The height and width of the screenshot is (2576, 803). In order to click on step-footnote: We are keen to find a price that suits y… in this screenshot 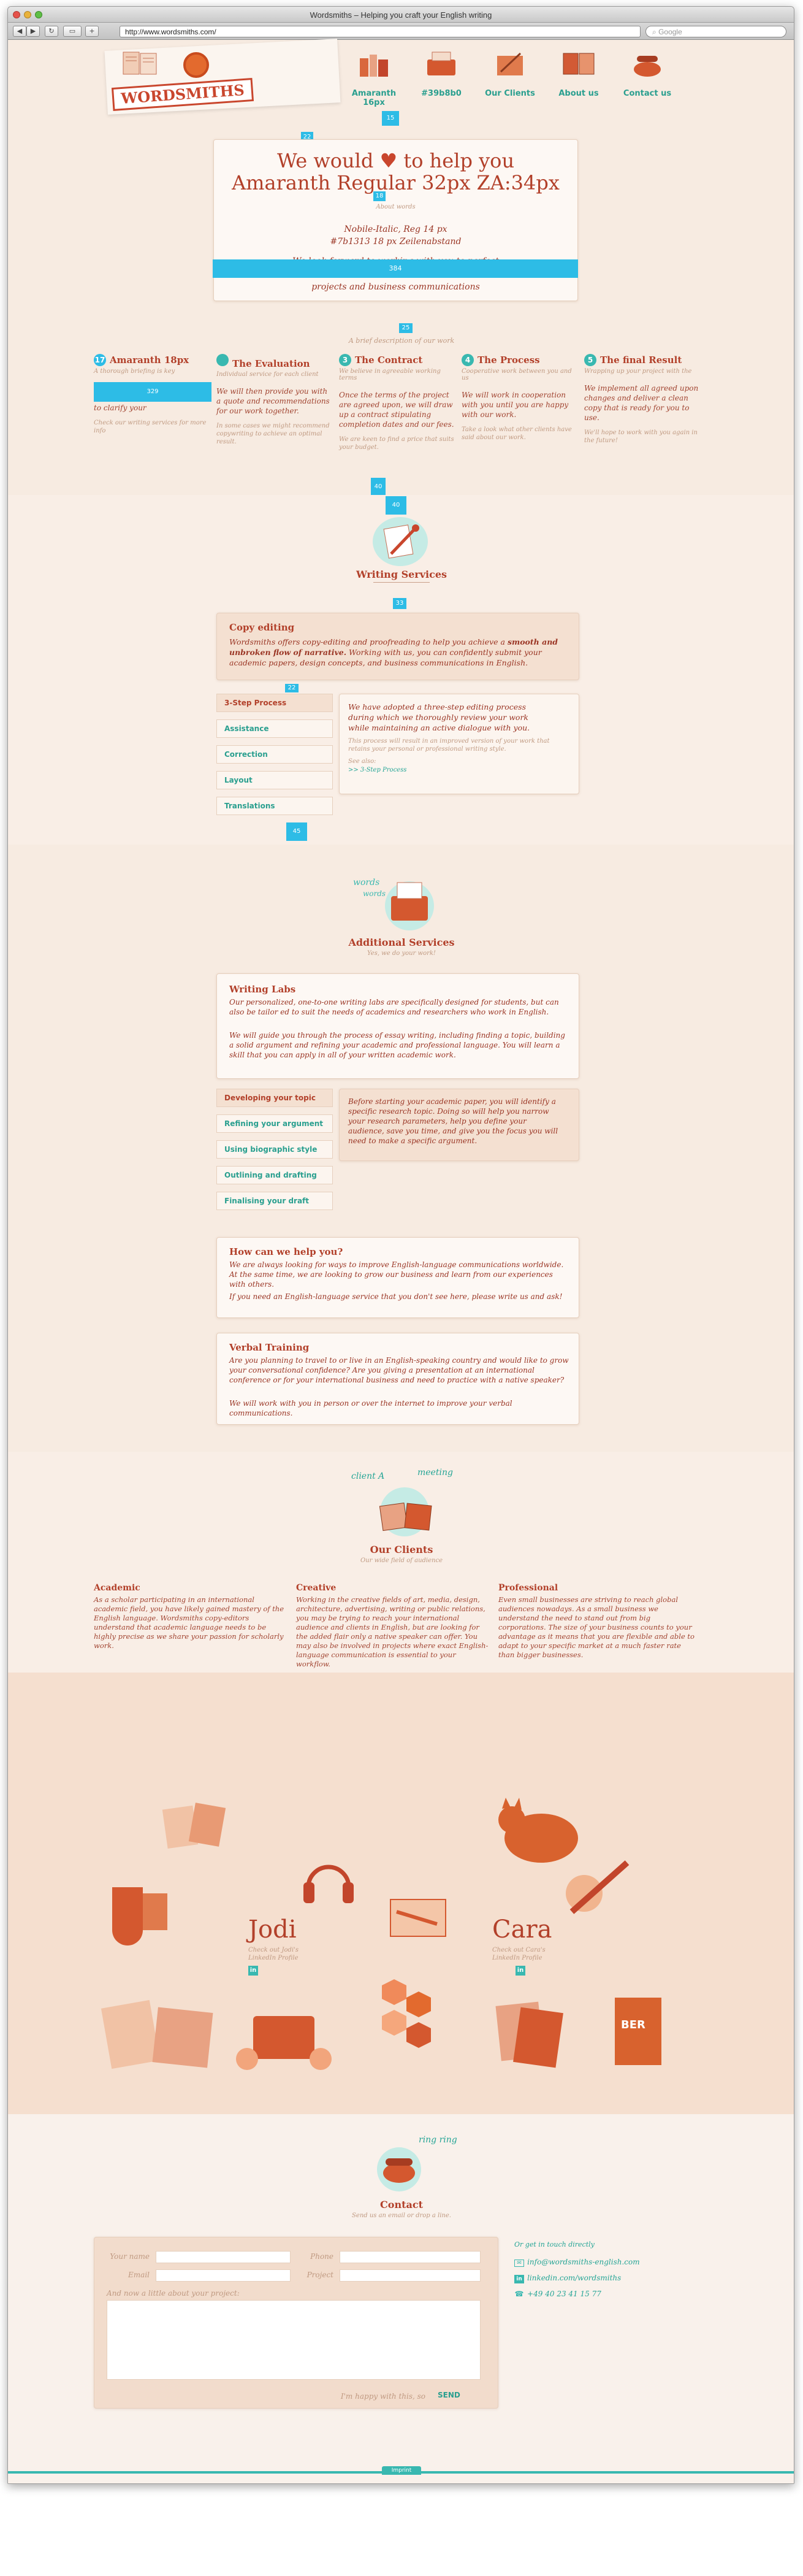, I will do `click(397, 443)`.